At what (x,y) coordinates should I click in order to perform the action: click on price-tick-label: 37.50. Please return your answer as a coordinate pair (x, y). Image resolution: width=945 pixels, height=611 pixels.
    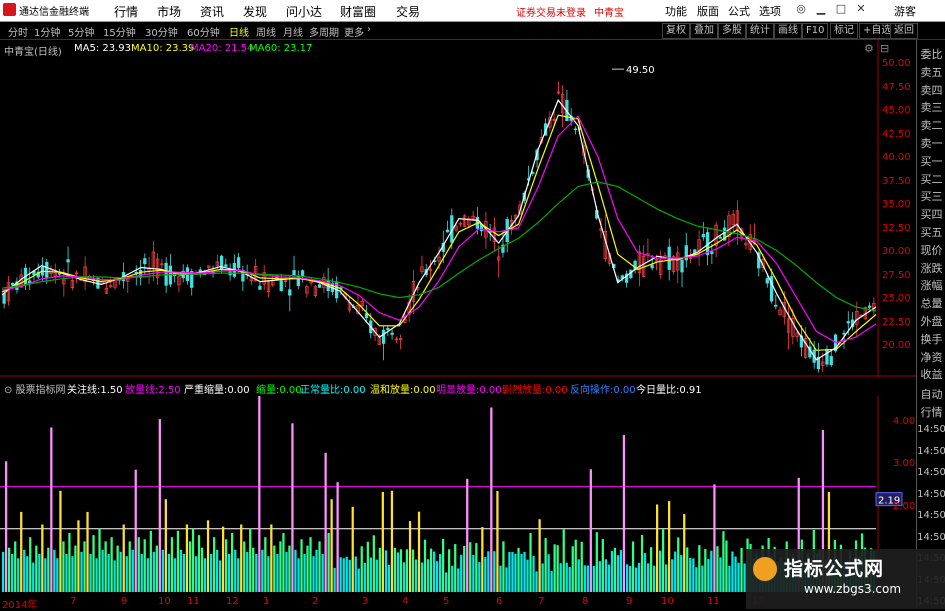
    Looking at the image, I should click on (896, 181).